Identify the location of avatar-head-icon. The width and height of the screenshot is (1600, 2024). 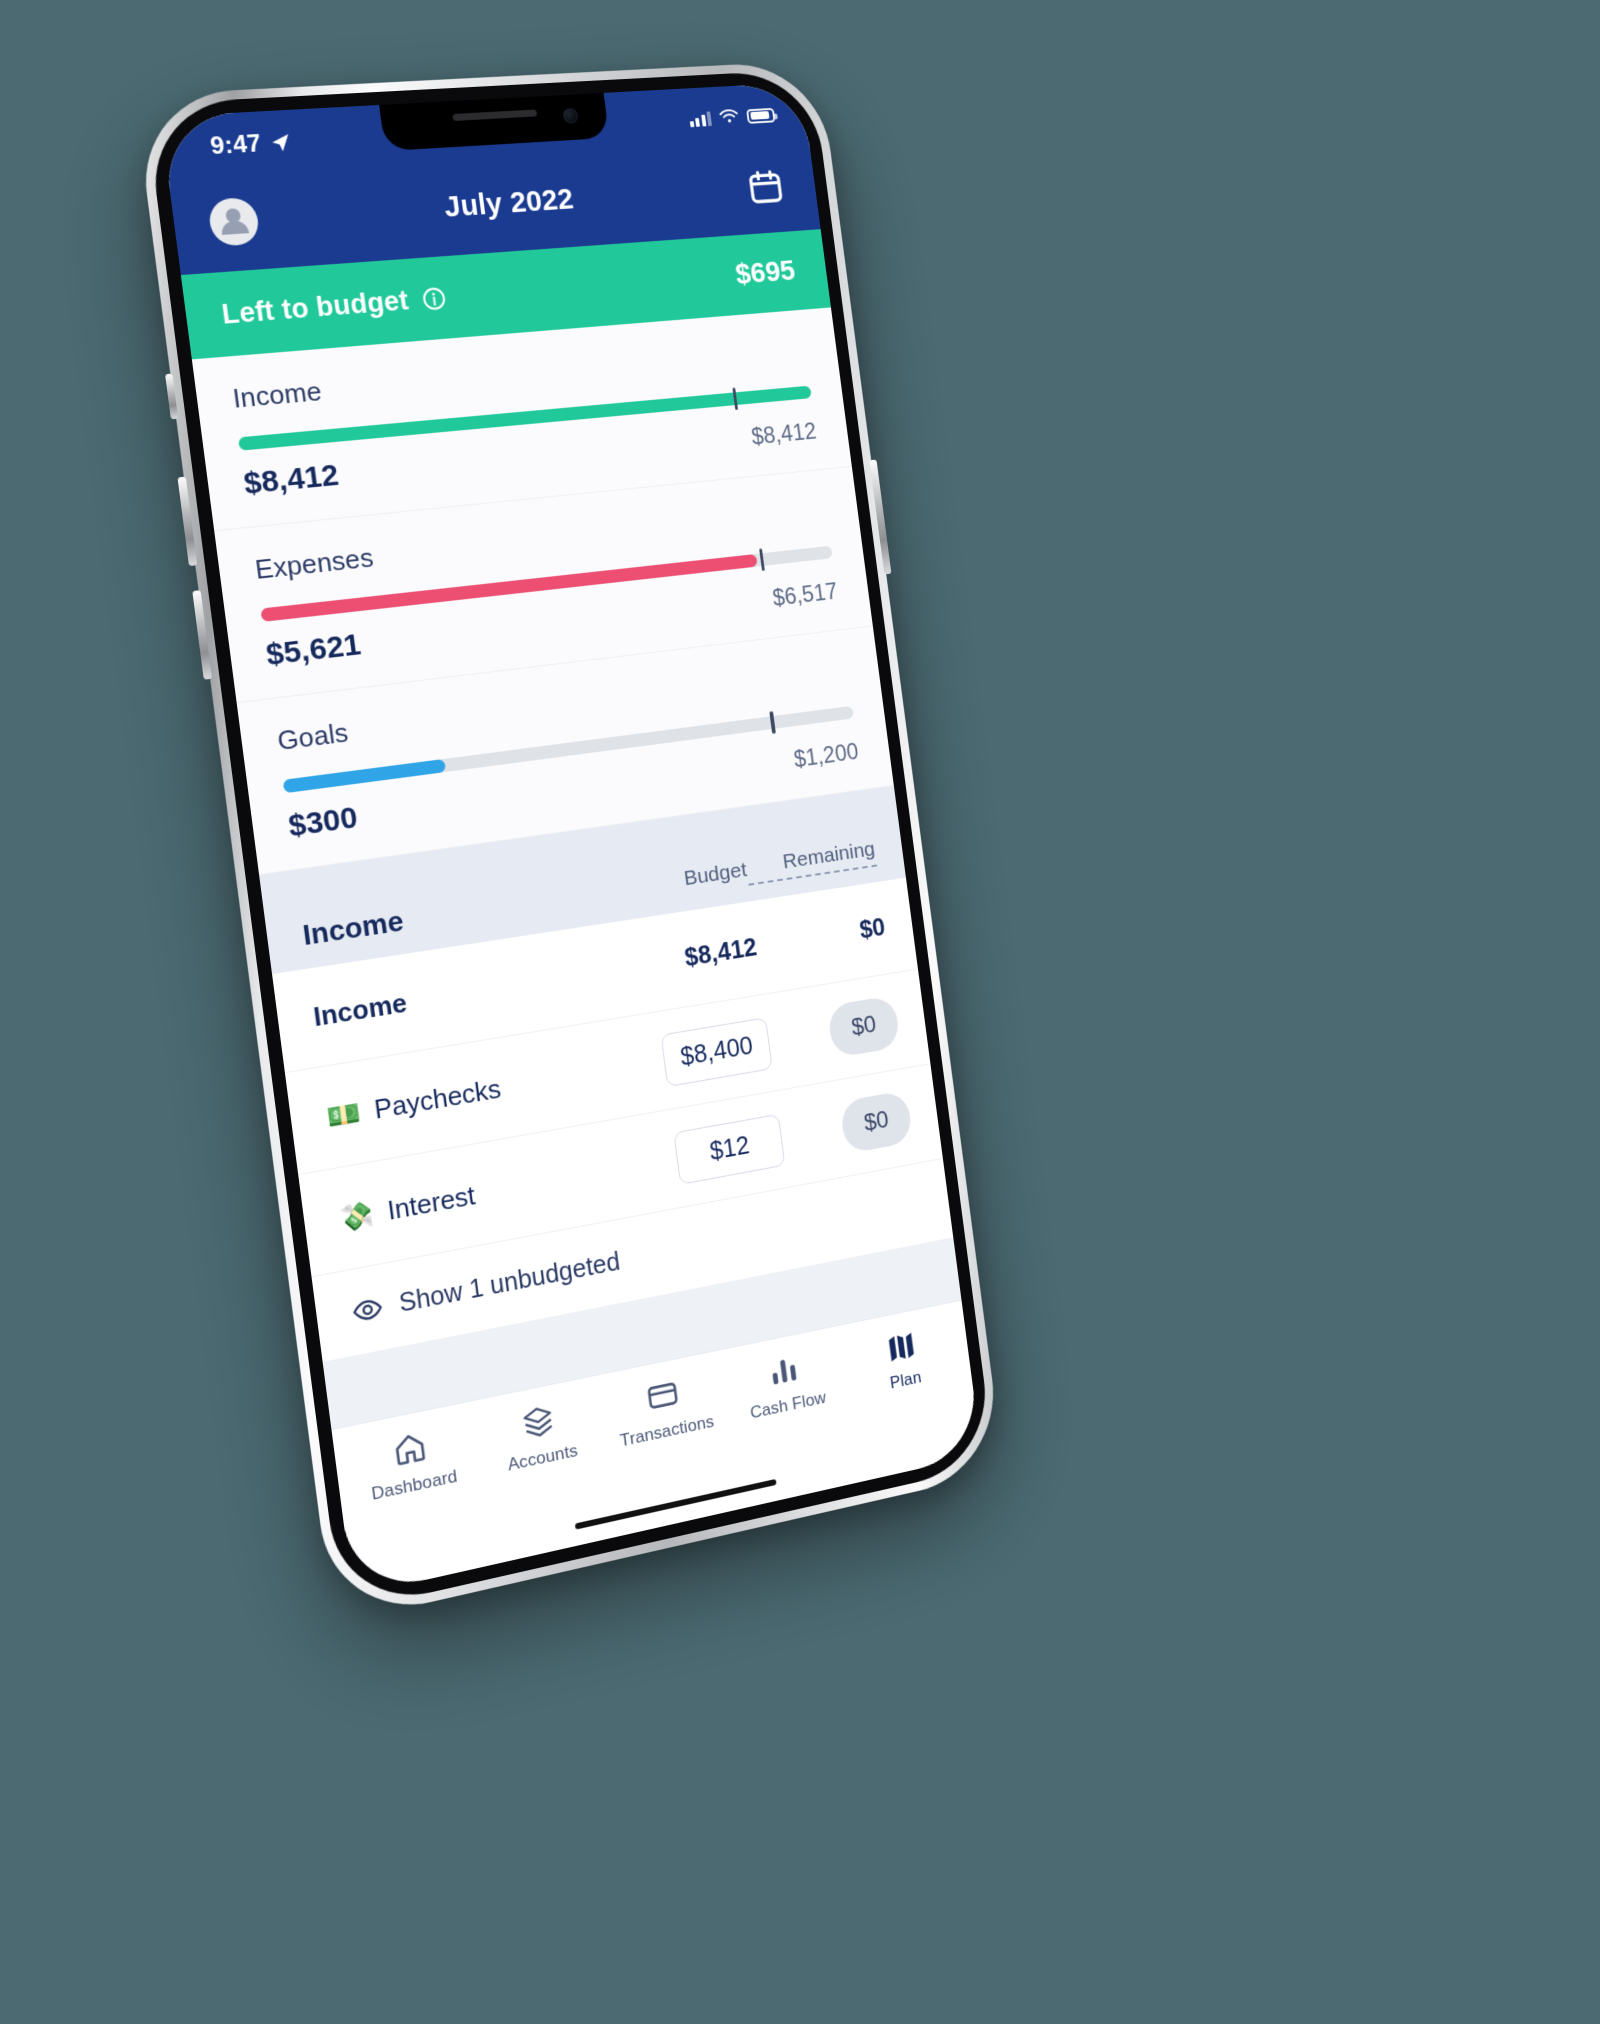
(233, 215).